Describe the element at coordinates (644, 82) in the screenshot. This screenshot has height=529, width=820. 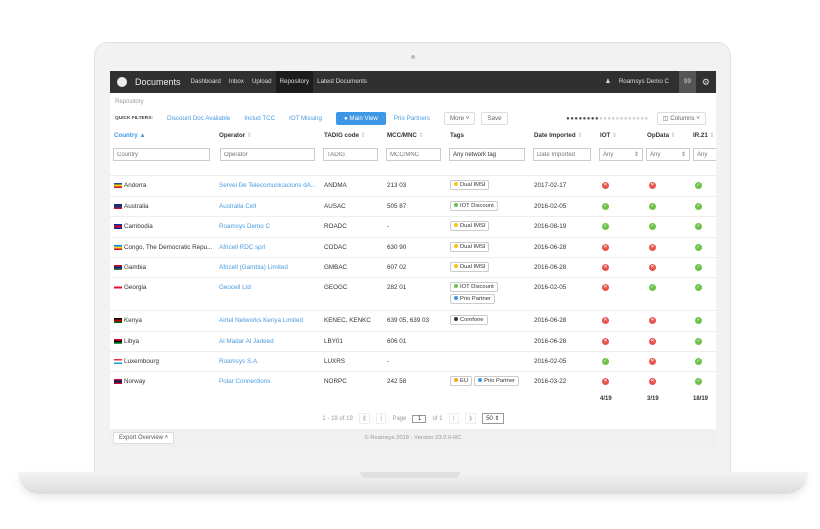
I see `user-name: Roamsys Demo C` at that location.